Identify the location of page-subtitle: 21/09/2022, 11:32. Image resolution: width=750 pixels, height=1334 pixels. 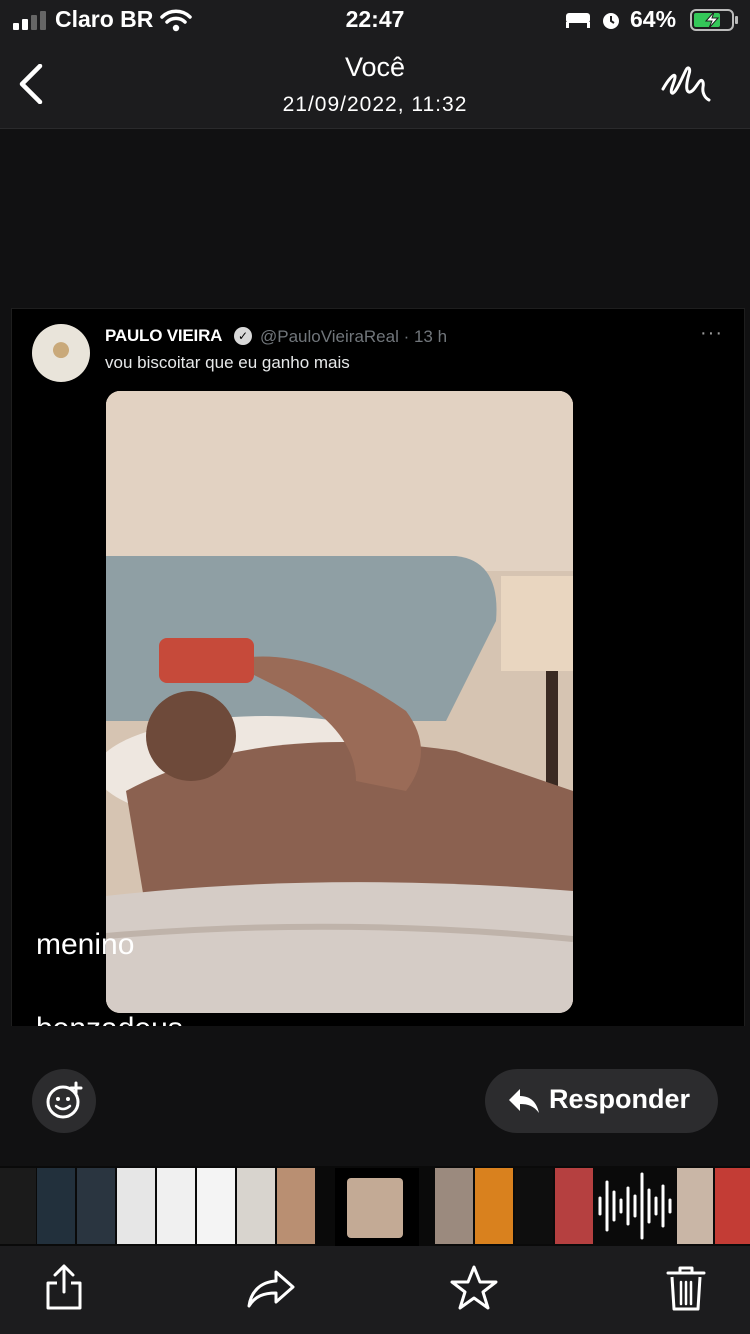
(375, 104).